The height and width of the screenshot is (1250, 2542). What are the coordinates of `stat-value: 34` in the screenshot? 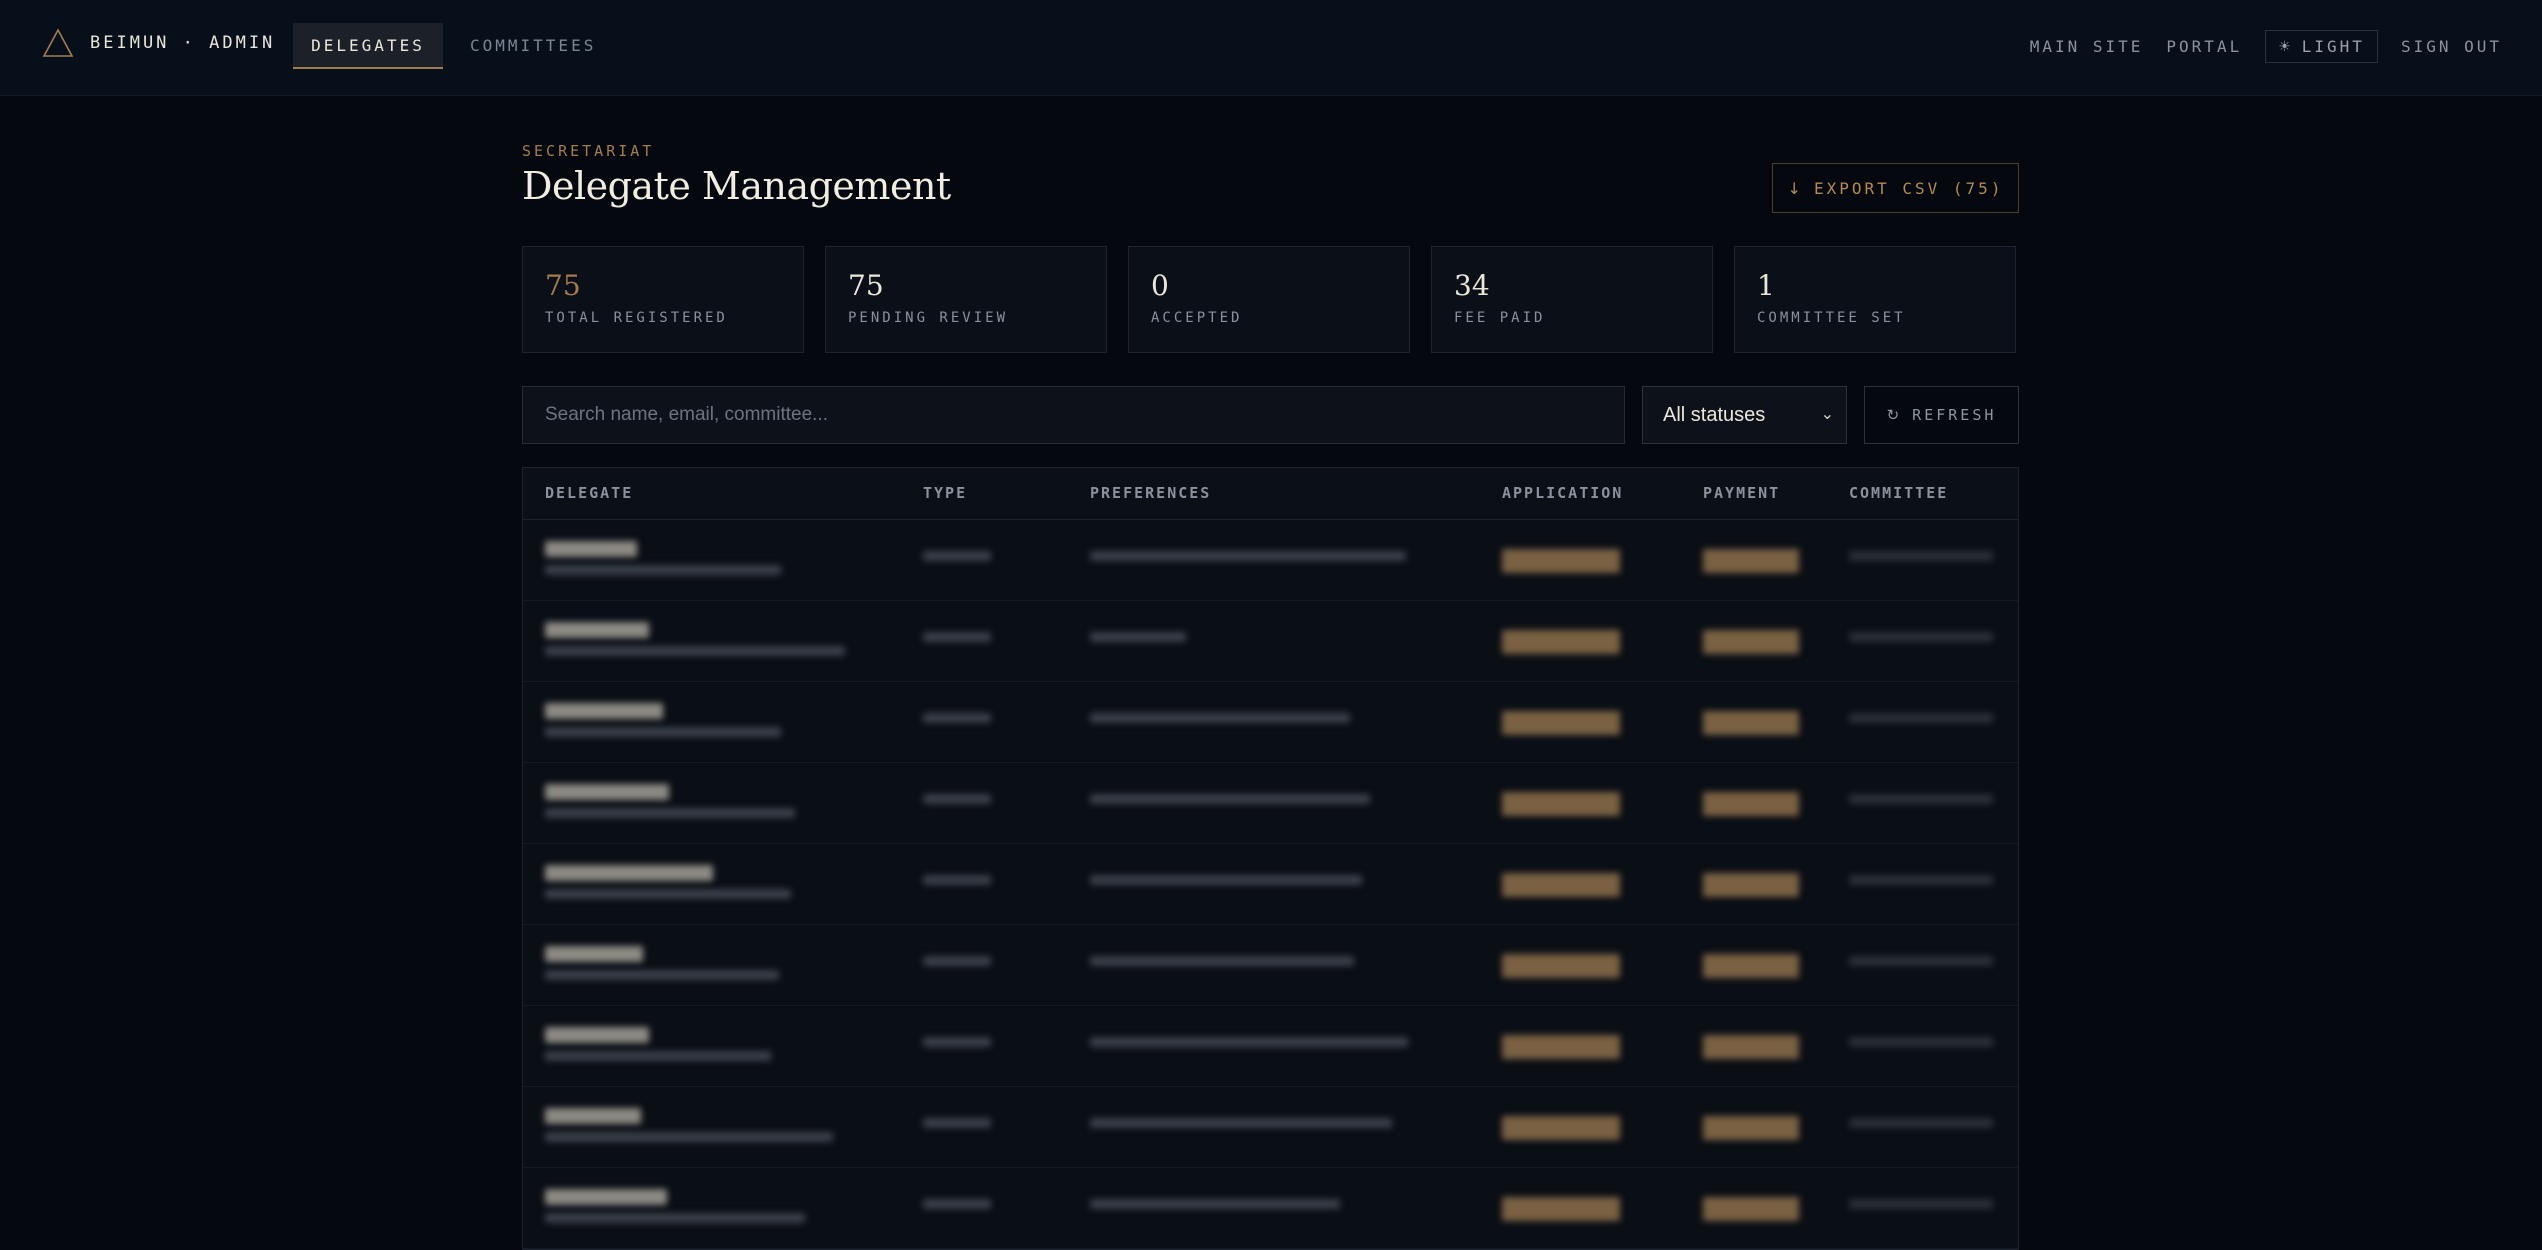 It's located at (1472, 285).